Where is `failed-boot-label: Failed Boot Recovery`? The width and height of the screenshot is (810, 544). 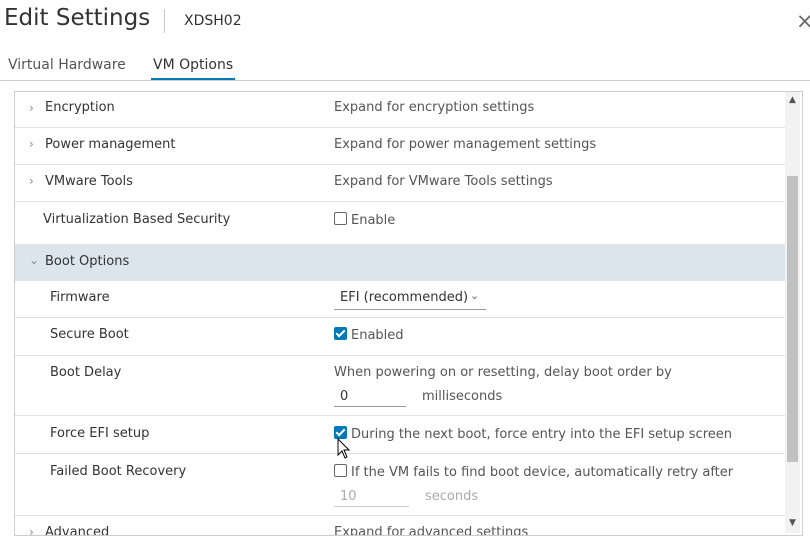 failed-boot-label: Failed Boot Recovery is located at coordinates (118, 471).